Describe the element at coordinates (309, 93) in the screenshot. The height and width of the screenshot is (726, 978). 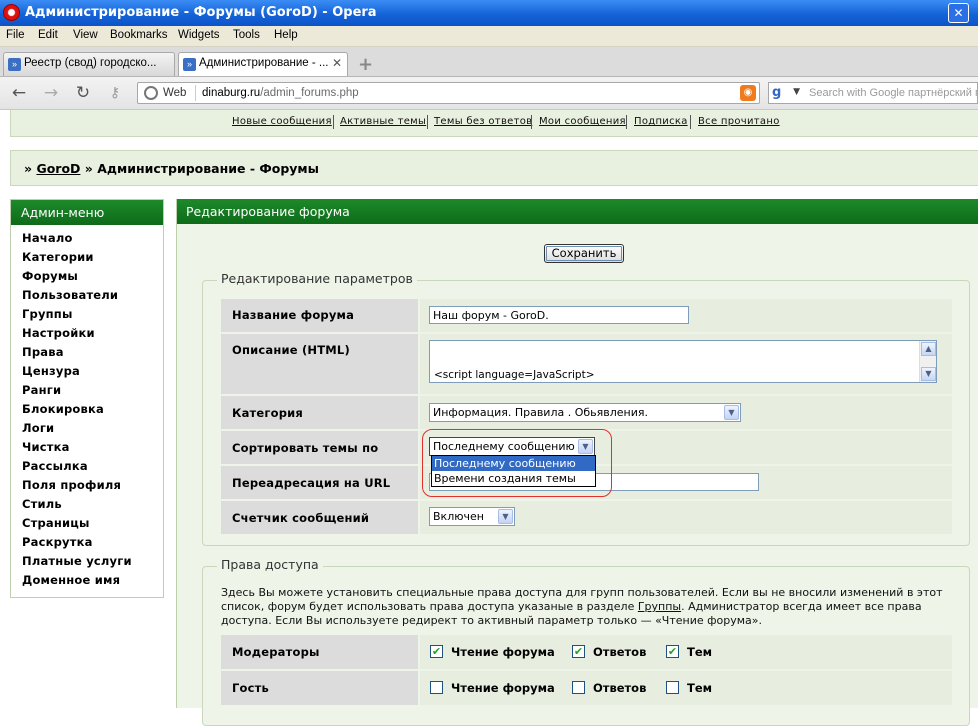
I see `url-path: /admin_forums.php` at that location.